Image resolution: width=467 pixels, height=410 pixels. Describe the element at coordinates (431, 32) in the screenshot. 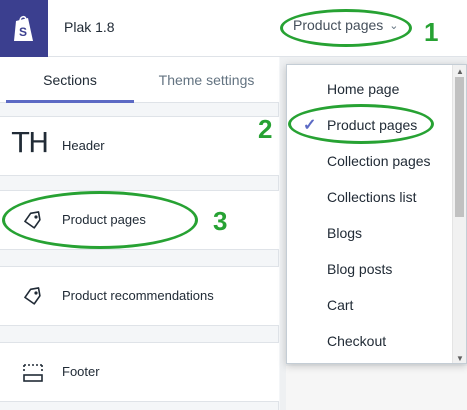

I see `annotation-number-1: 1` at that location.